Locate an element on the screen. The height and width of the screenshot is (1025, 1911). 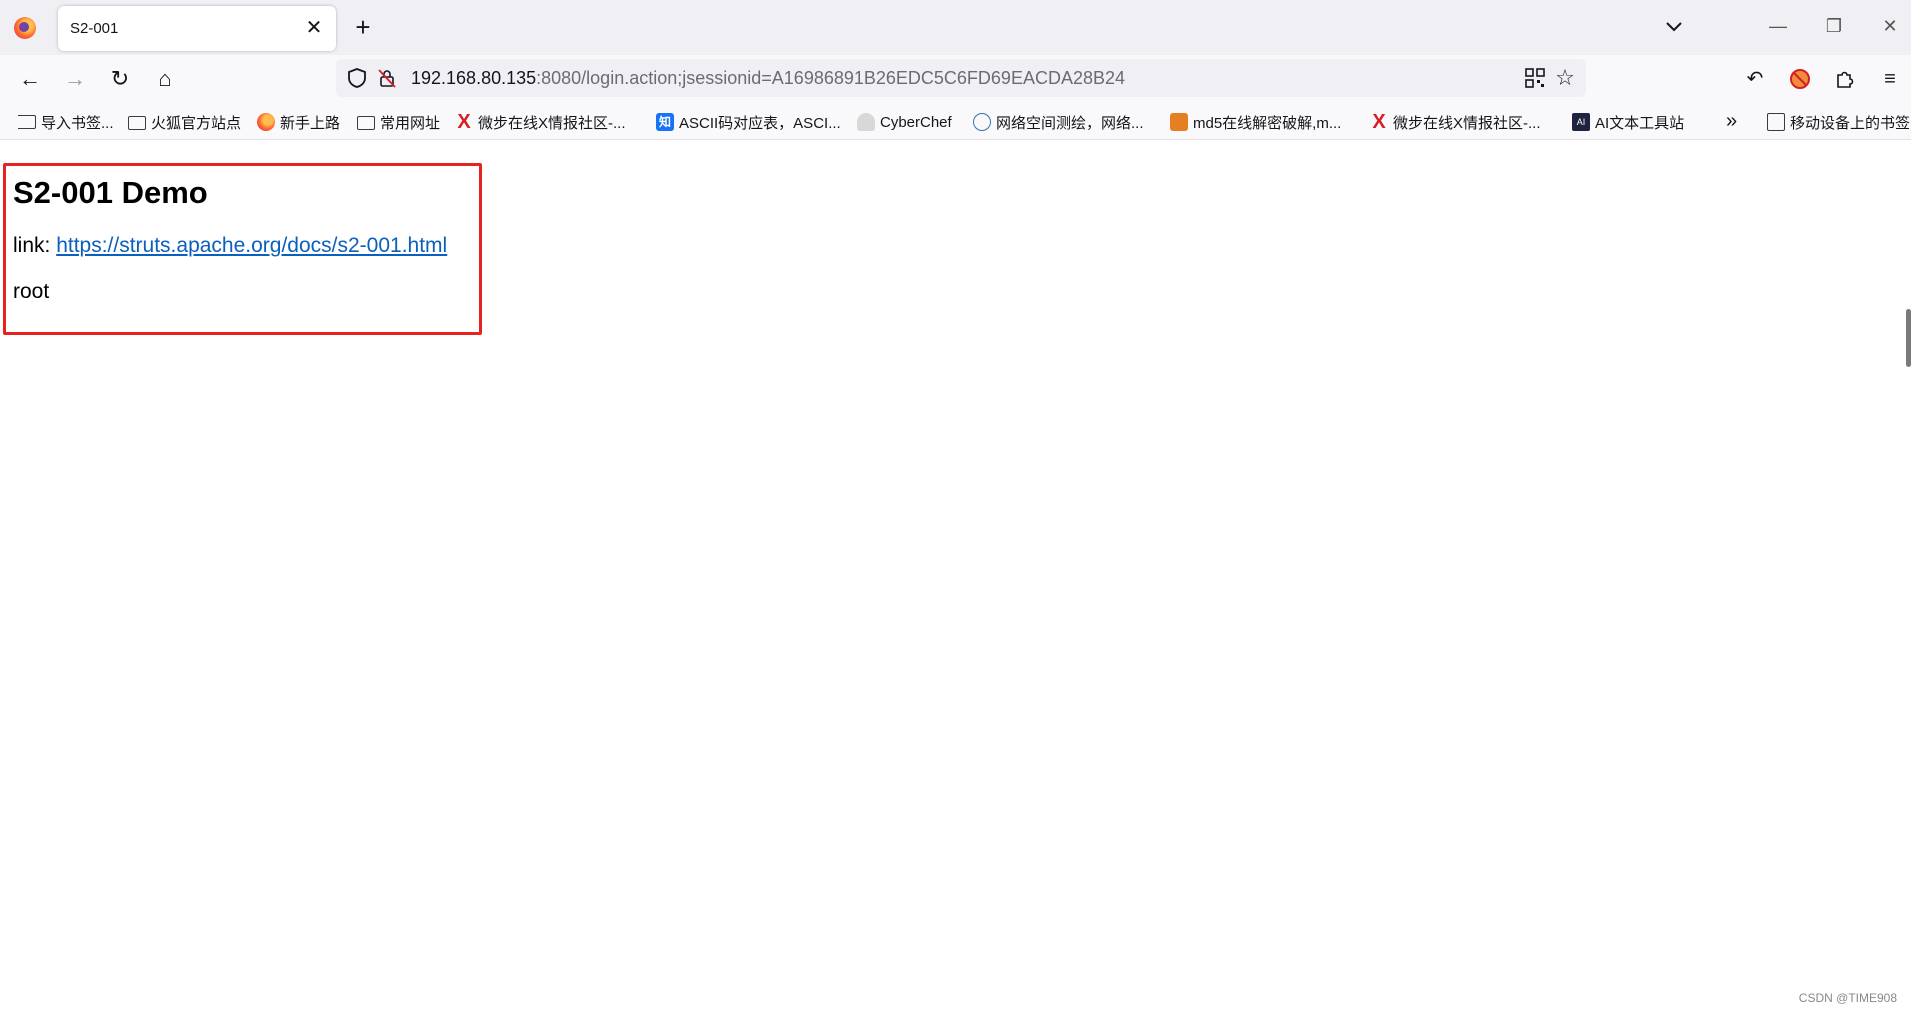
bookmark-ai-tools: AI AI文本工具站 is located at coordinates (1628, 122).